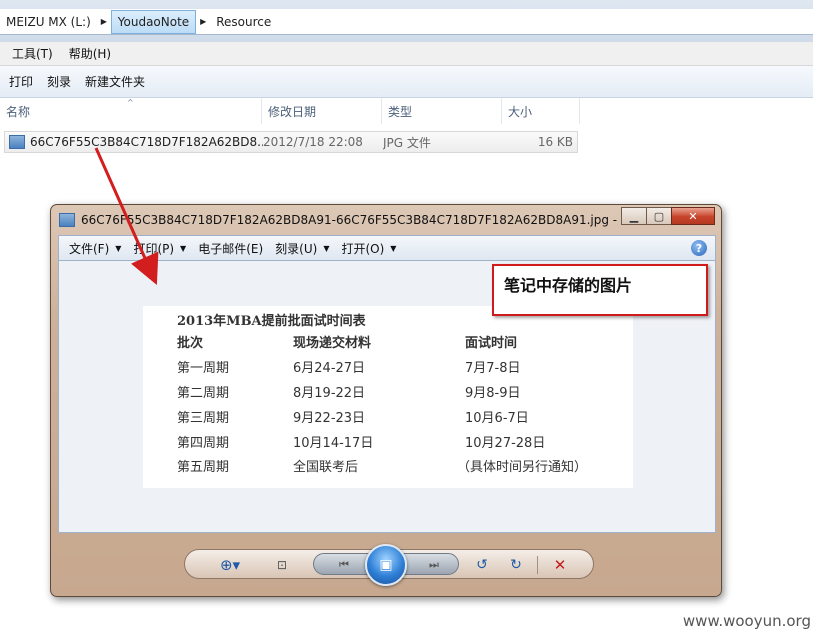 The height and width of the screenshot is (632, 813). Describe the element at coordinates (693, 216) in the screenshot. I see `close-button: ✕` at that location.